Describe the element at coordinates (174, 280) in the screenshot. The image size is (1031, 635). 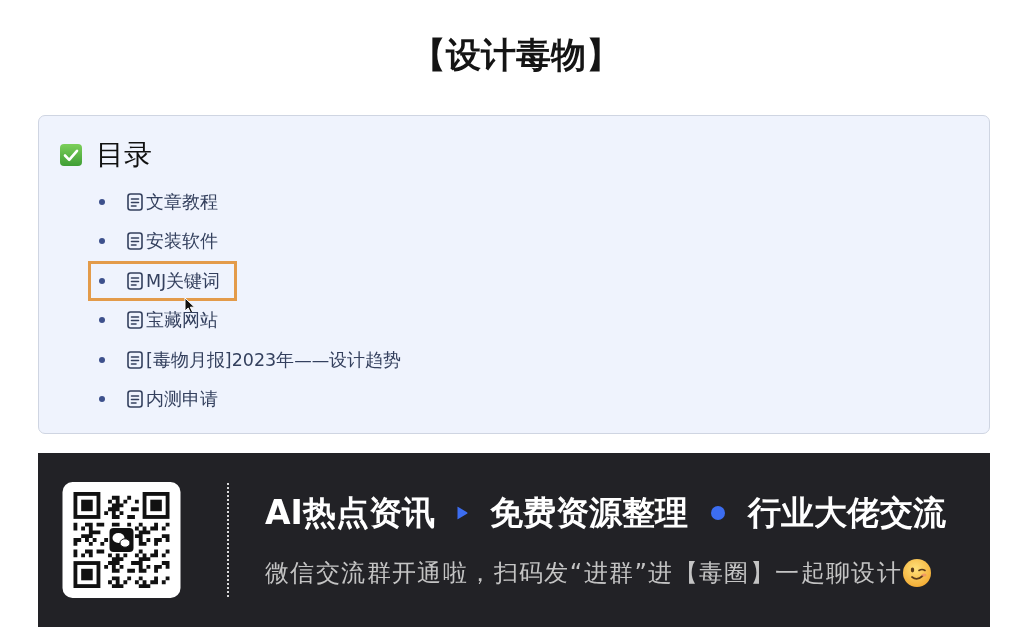
I see `toc-link: MJ关键词` at that location.